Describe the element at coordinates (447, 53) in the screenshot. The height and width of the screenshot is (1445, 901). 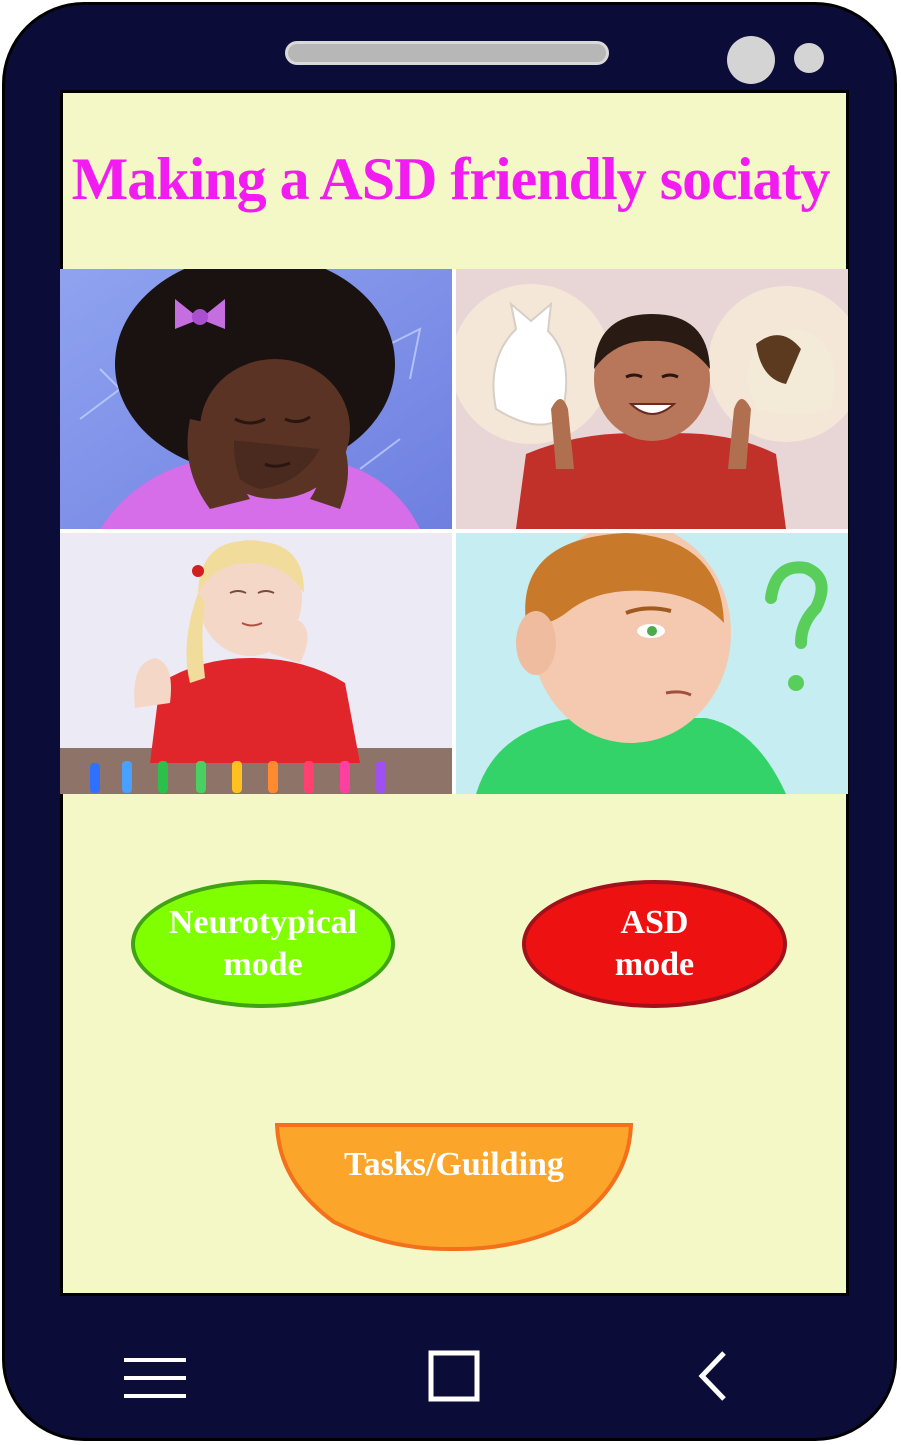
I see `speaker-grille` at that location.